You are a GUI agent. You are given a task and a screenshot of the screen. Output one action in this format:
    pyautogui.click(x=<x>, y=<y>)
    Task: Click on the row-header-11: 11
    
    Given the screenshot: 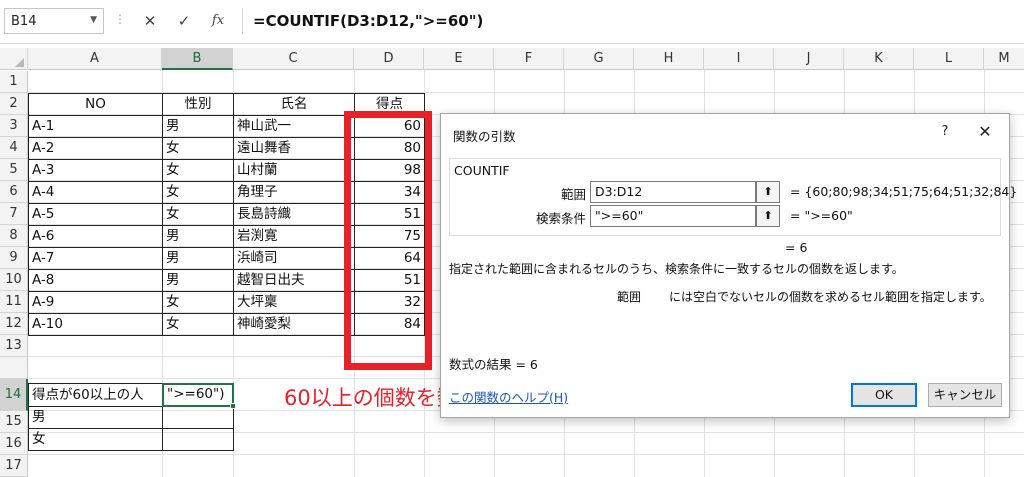 What is the action you would take?
    pyautogui.click(x=14, y=302)
    